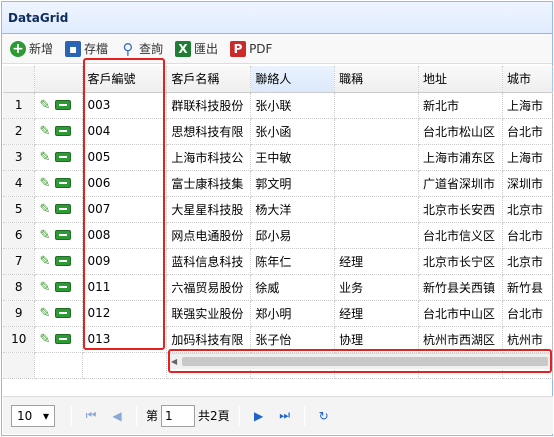  I want to click on refresh-button: ↻, so click(324, 416).